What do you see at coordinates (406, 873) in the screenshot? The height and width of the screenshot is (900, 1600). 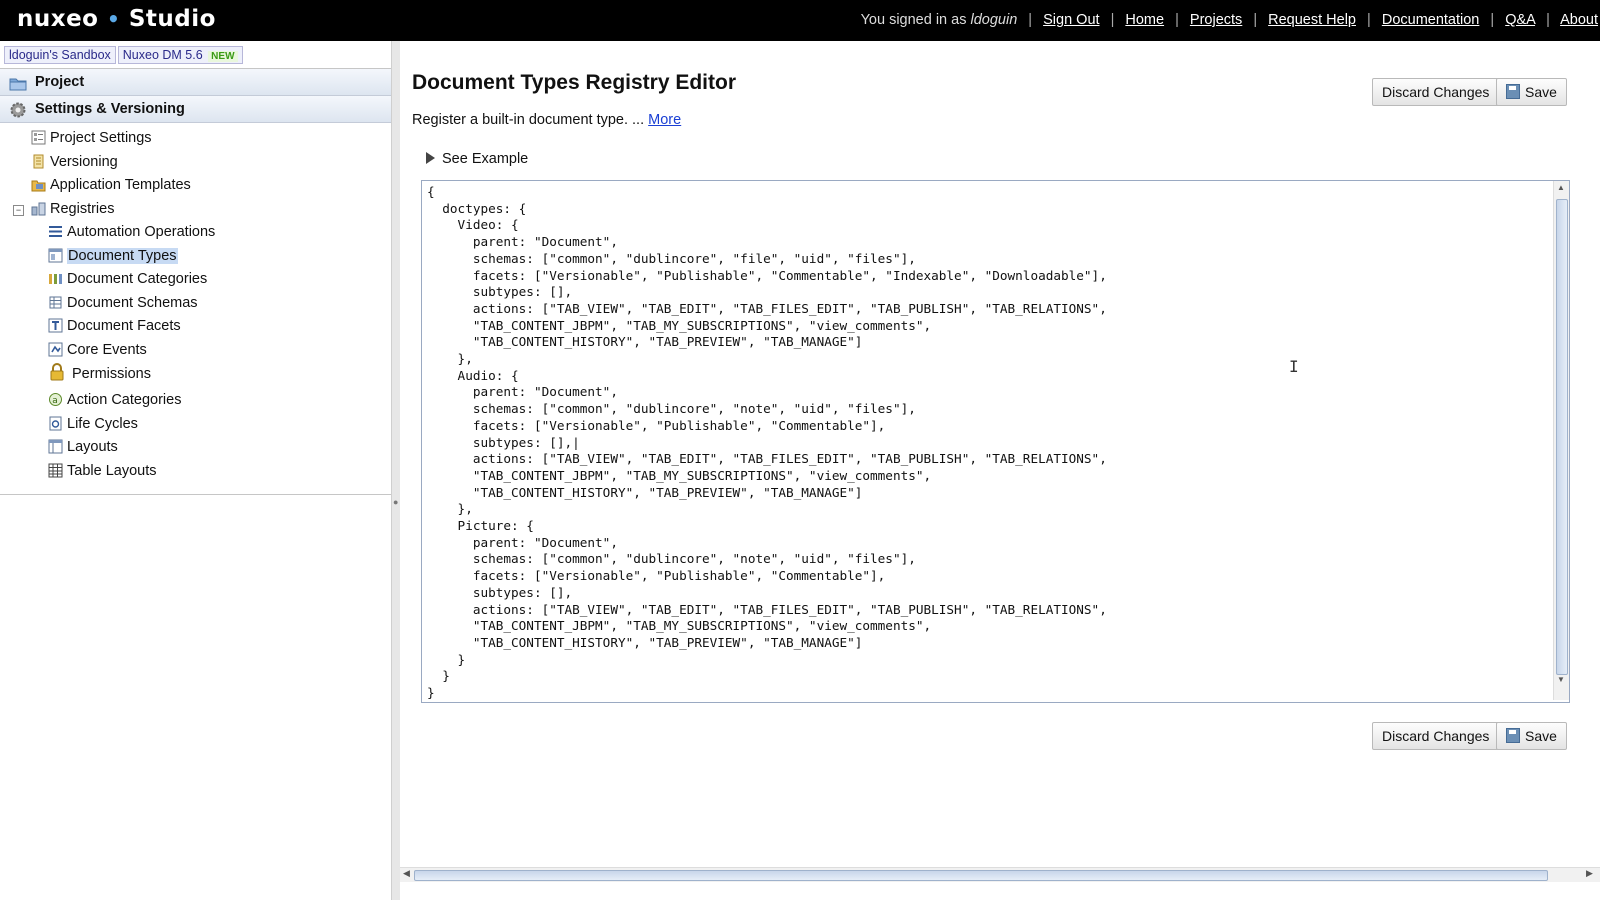 I see `scroll-left-icon: ◀` at bounding box center [406, 873].